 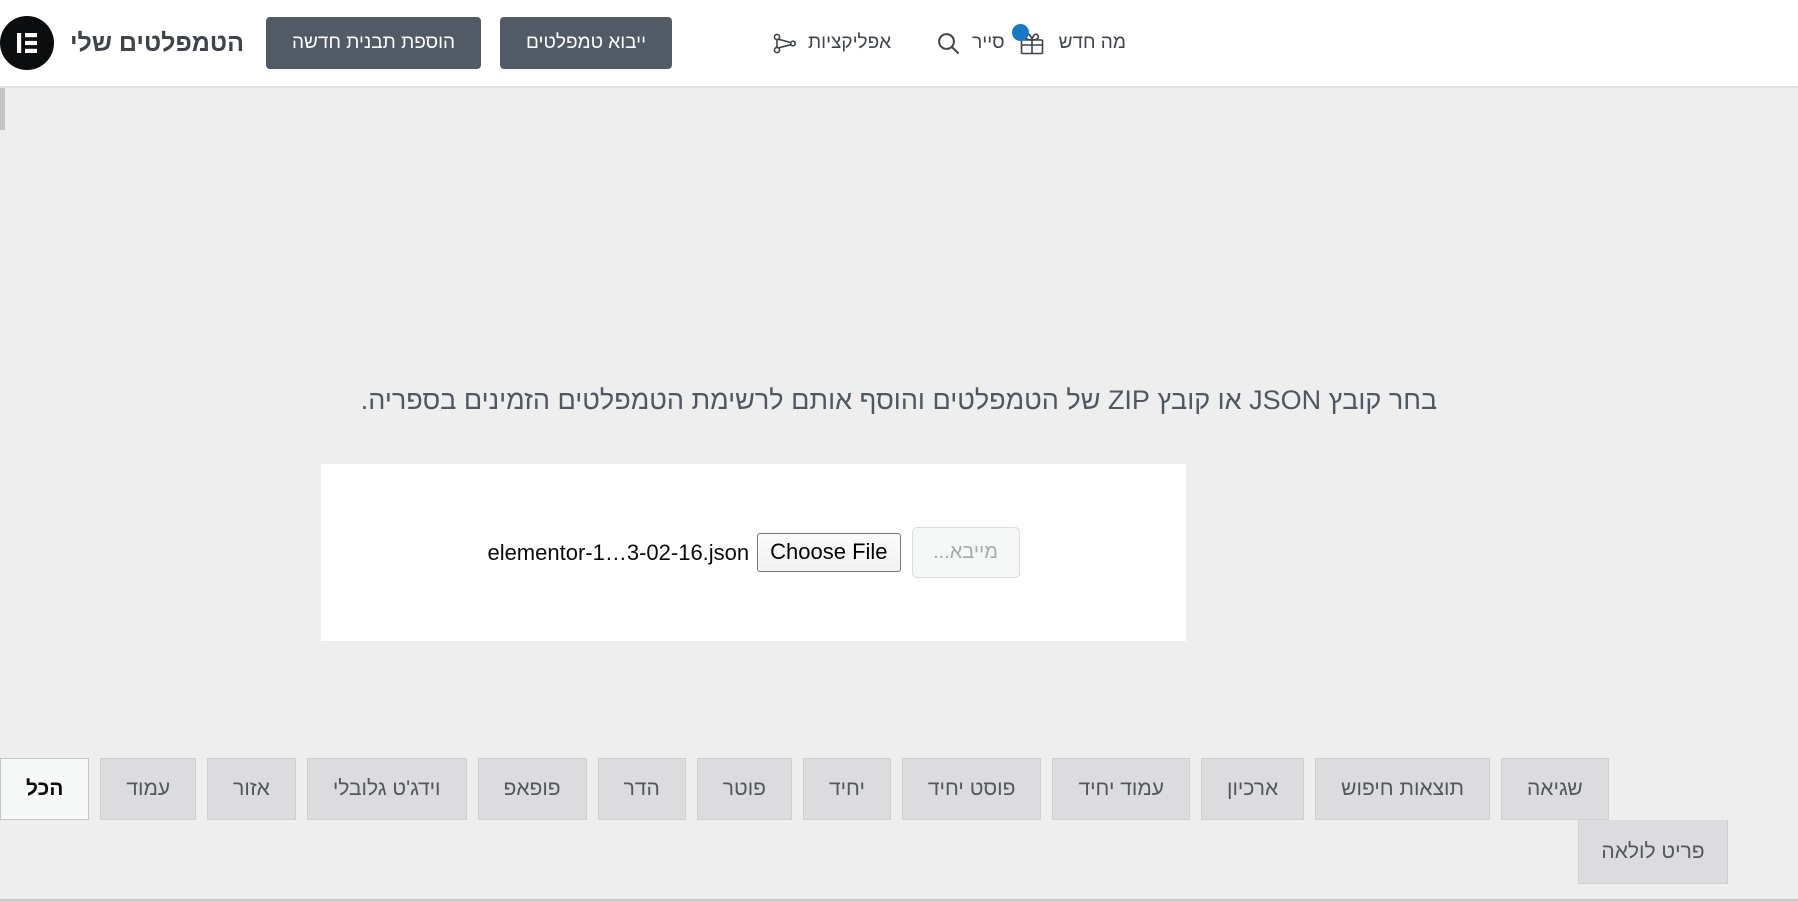 What do you see at coordinates (829, 552) in the screenshot?
I see `choose-file-button: Choose File` at bounding box center [829, 552].